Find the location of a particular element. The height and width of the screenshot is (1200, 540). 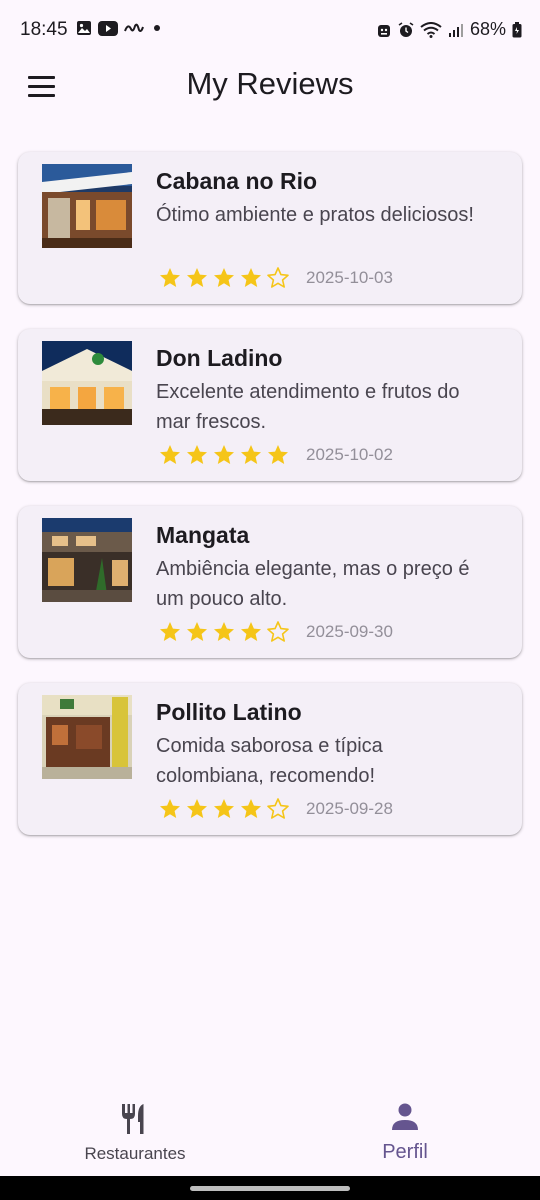

status-system-icons: 68% is located at coordinates (449, 29).